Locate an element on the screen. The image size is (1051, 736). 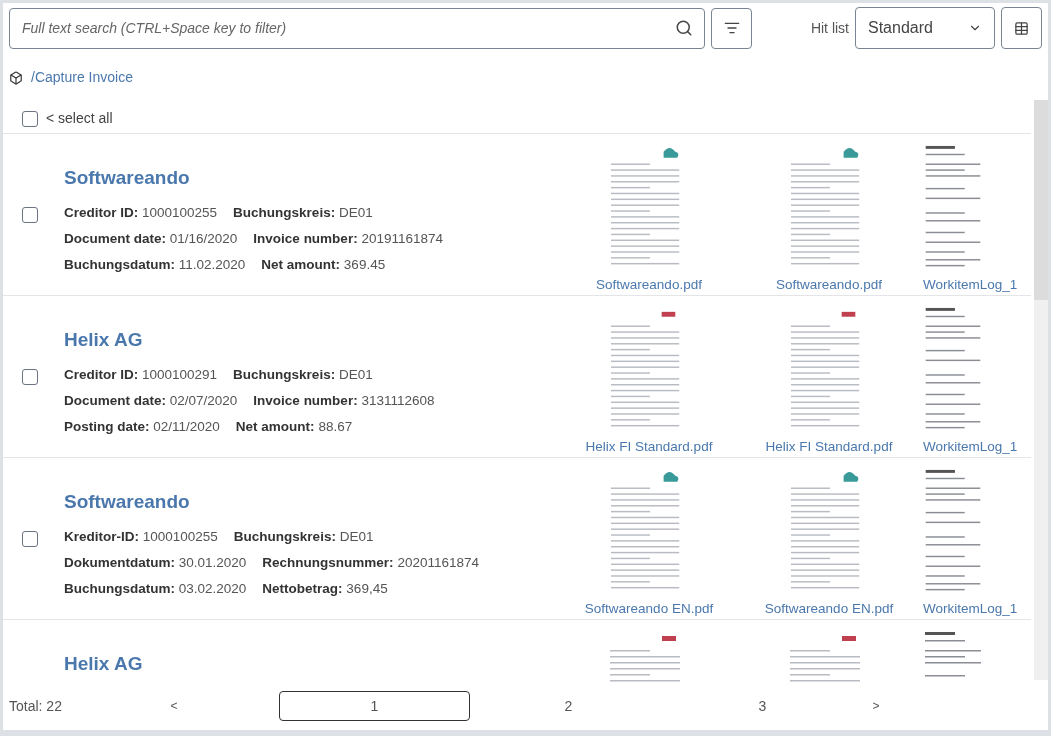
field-text: Document date: 01/16/2020 is located at coordinates (151, 238).